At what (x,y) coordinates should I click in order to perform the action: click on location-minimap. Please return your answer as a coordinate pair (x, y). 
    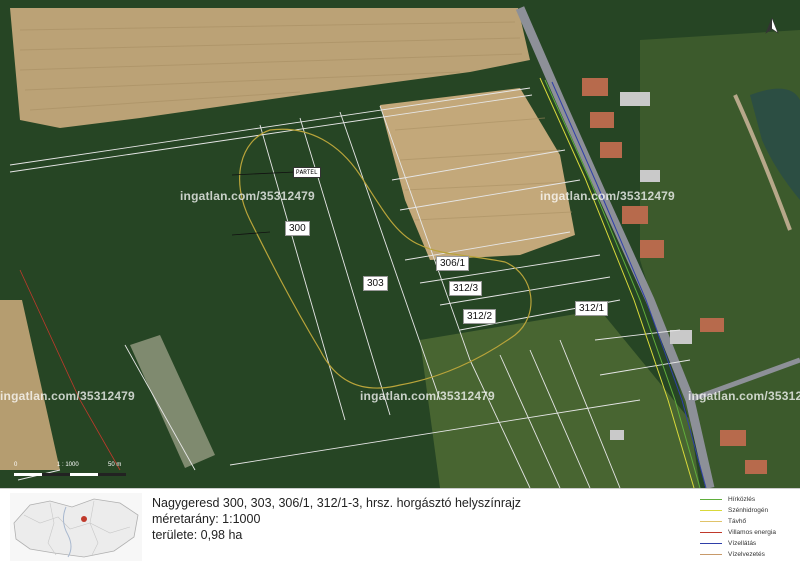
    Looking at the image, I should click on (76, 527).